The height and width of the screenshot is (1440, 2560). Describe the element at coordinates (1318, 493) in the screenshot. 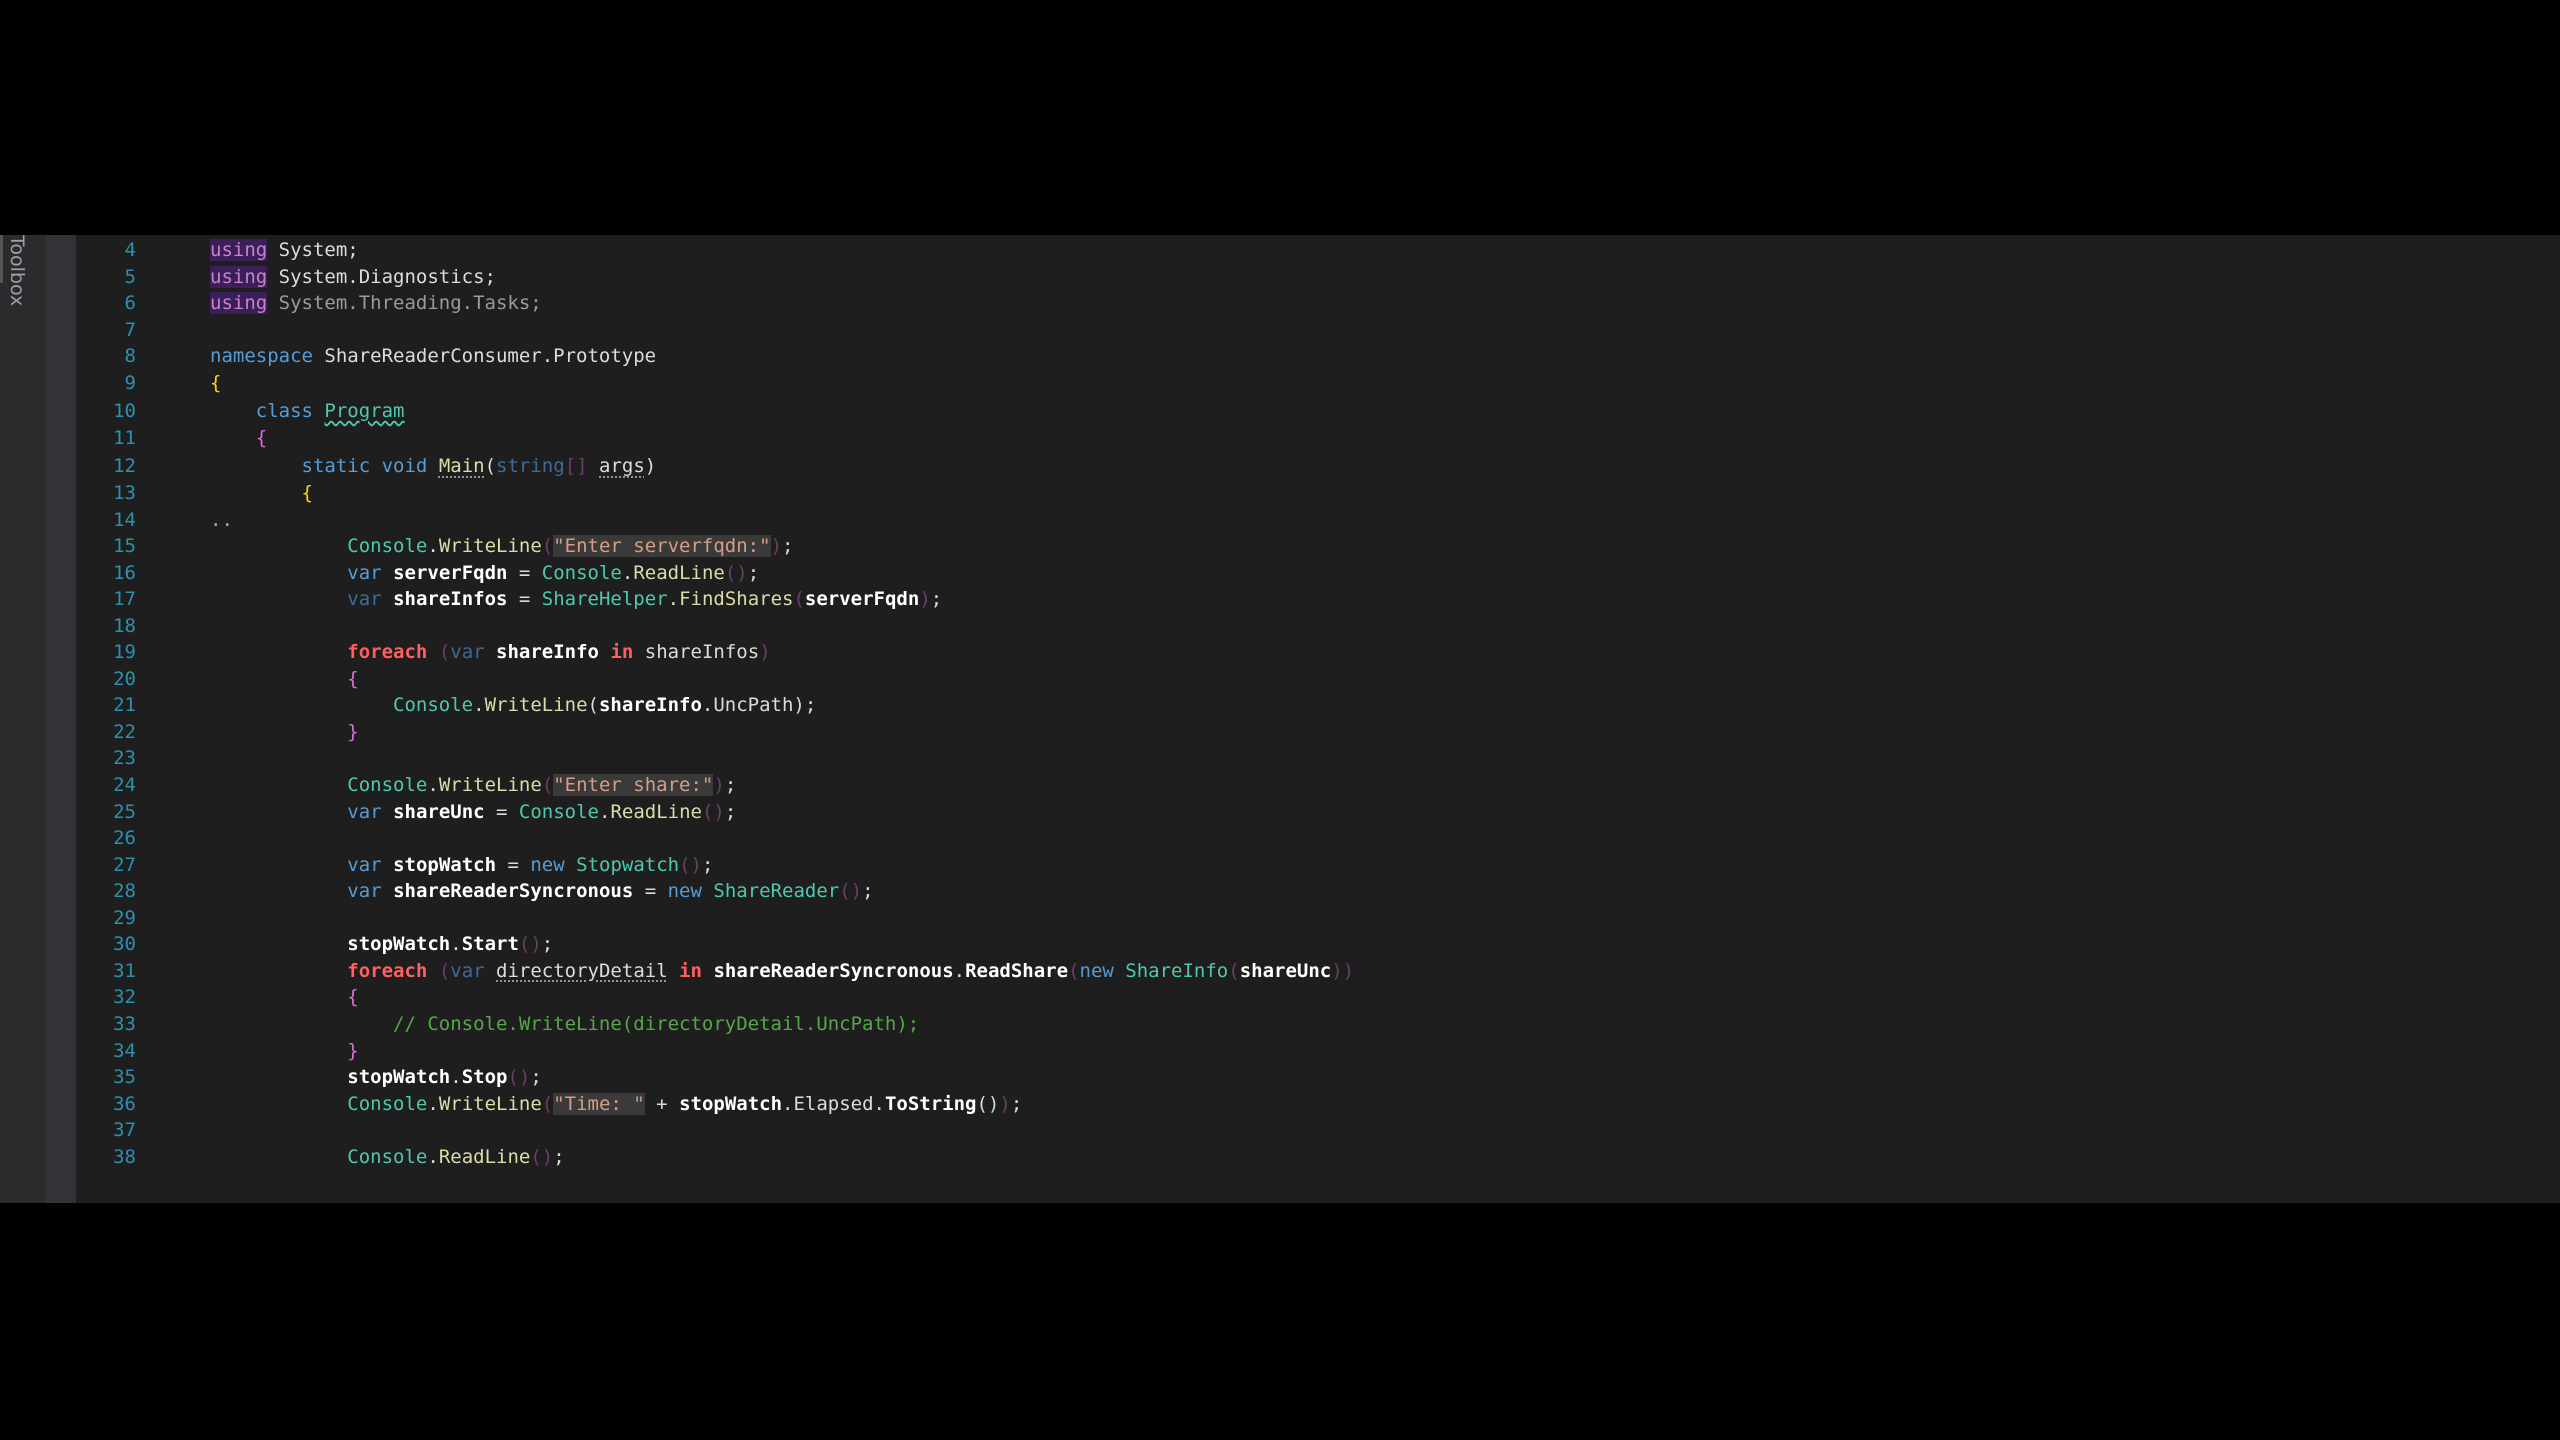

I see `code-line: 13 {` at that location.